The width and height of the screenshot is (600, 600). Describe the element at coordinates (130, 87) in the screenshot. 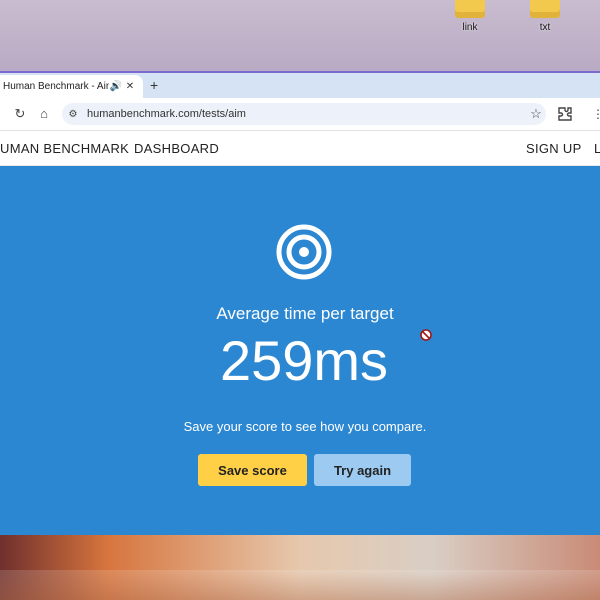

I see `close-icon: ✕` at that location.